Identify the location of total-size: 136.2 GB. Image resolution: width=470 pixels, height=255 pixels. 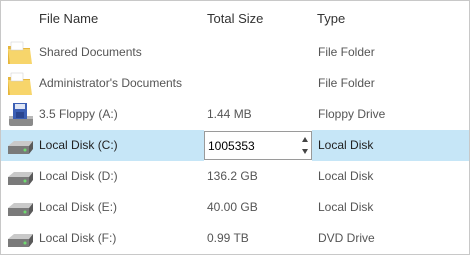
(232, 176).